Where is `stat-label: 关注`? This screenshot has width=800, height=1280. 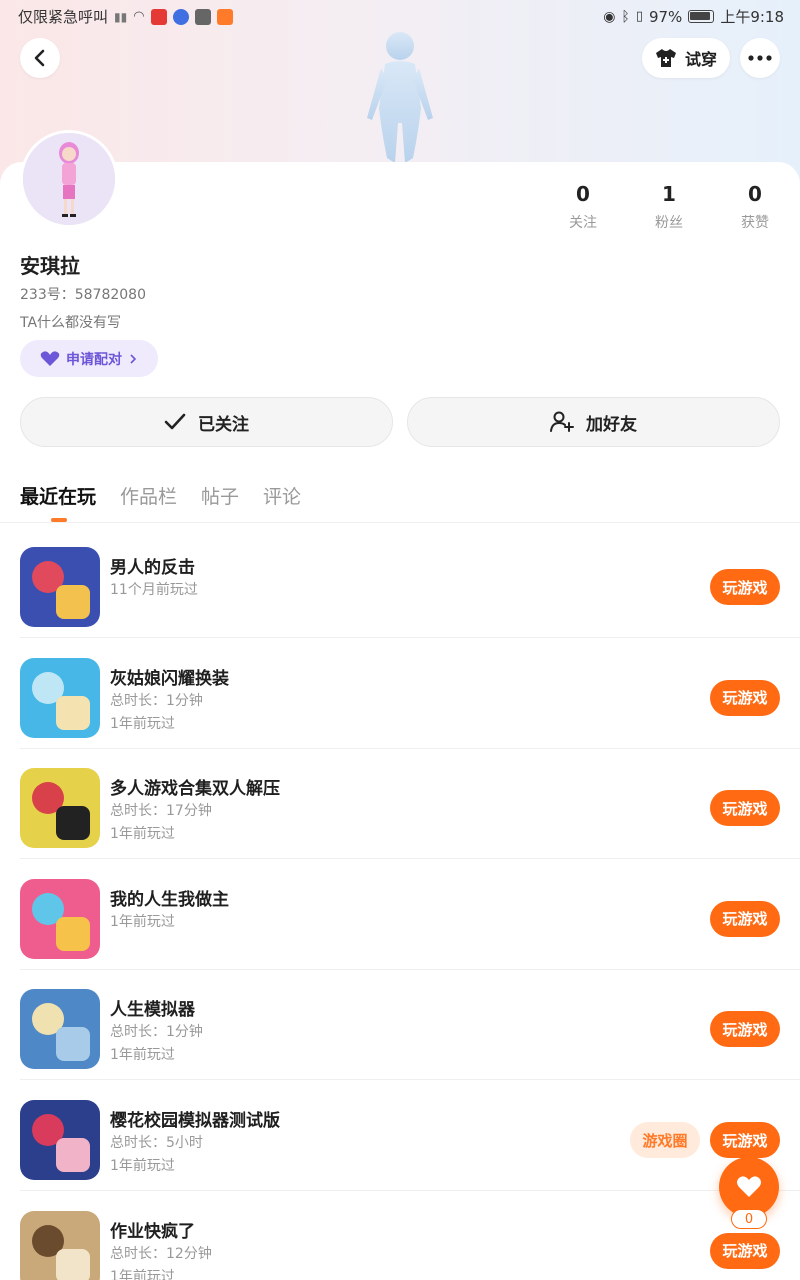 stat-label: 关注 is located at coordinates (583, 223).